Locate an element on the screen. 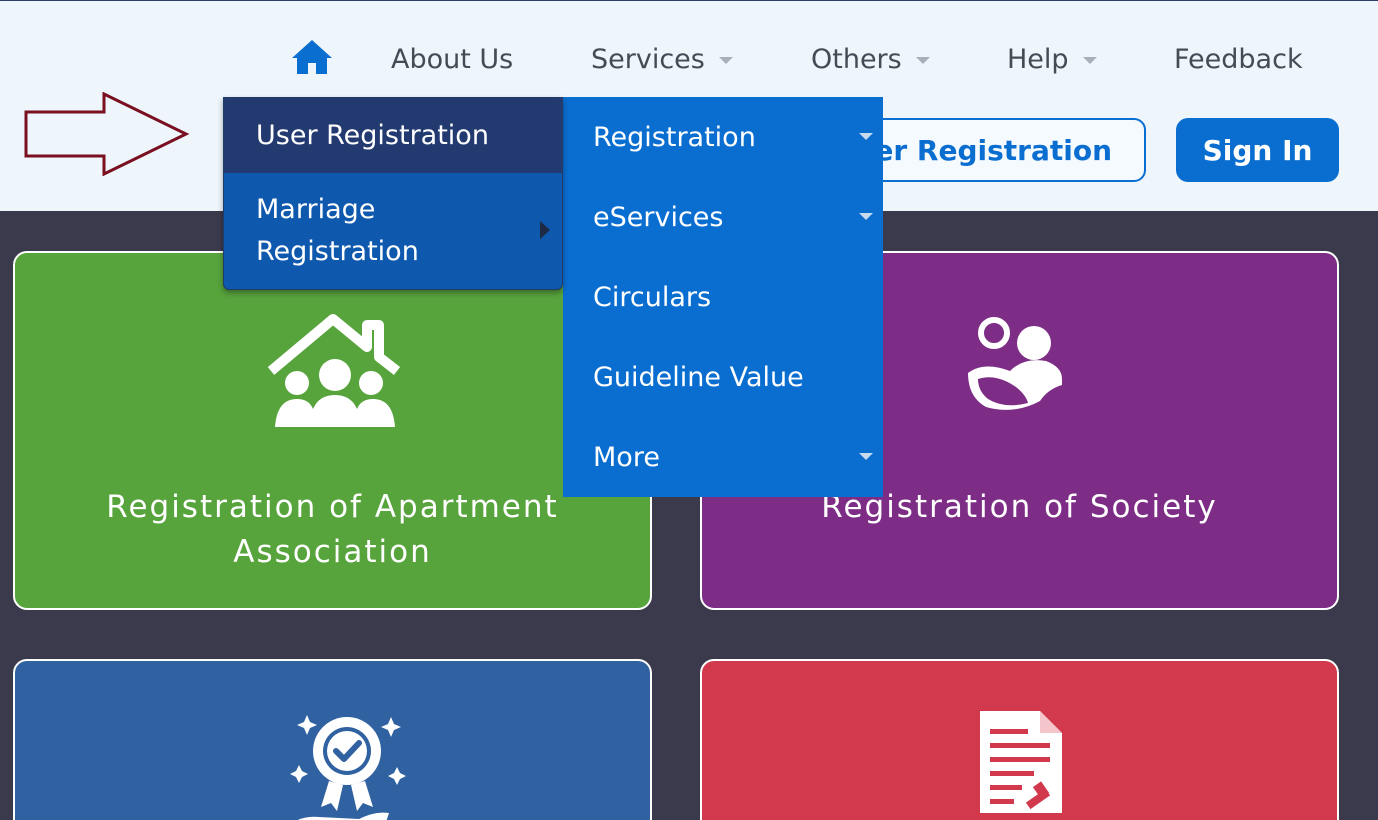 This screenshot has height=820, width=1378. nav-help: Help is located at coordinates (1052, 59).